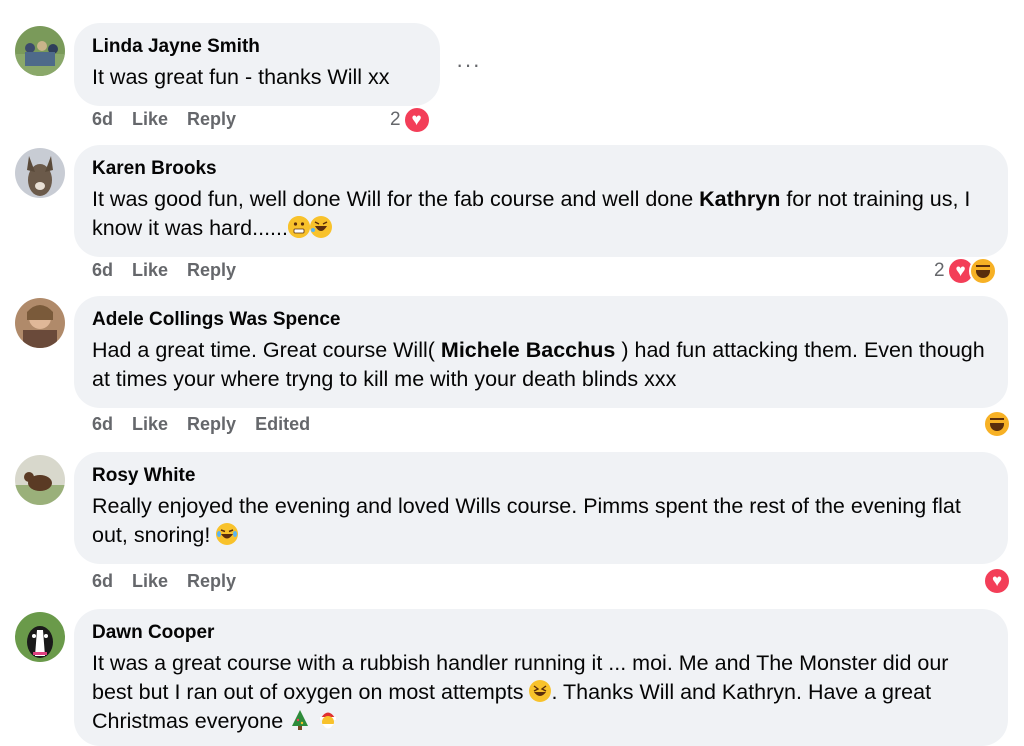  I want to click on comment-author: Dawn Cooper, so click(541, 633).